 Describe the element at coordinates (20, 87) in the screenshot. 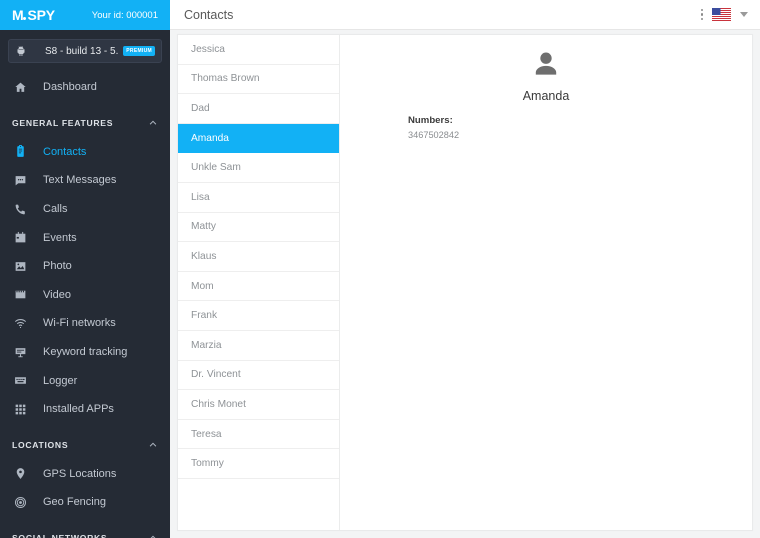

I see `home-icon` at that location.